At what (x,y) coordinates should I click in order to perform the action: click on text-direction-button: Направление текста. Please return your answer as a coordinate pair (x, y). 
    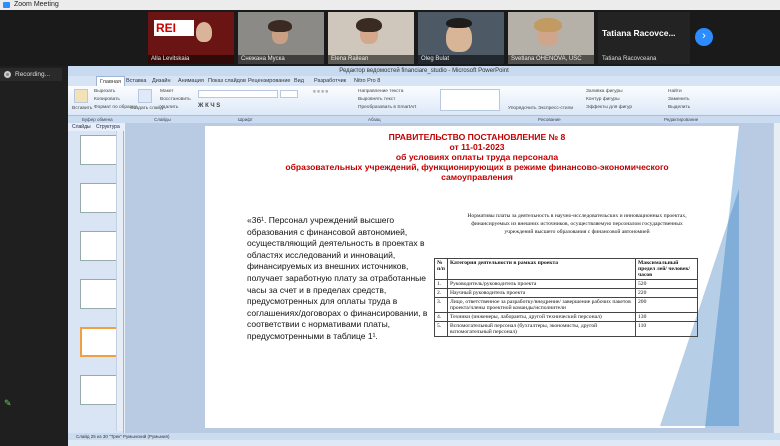
    Looking at the image, I should click on (380, 91).